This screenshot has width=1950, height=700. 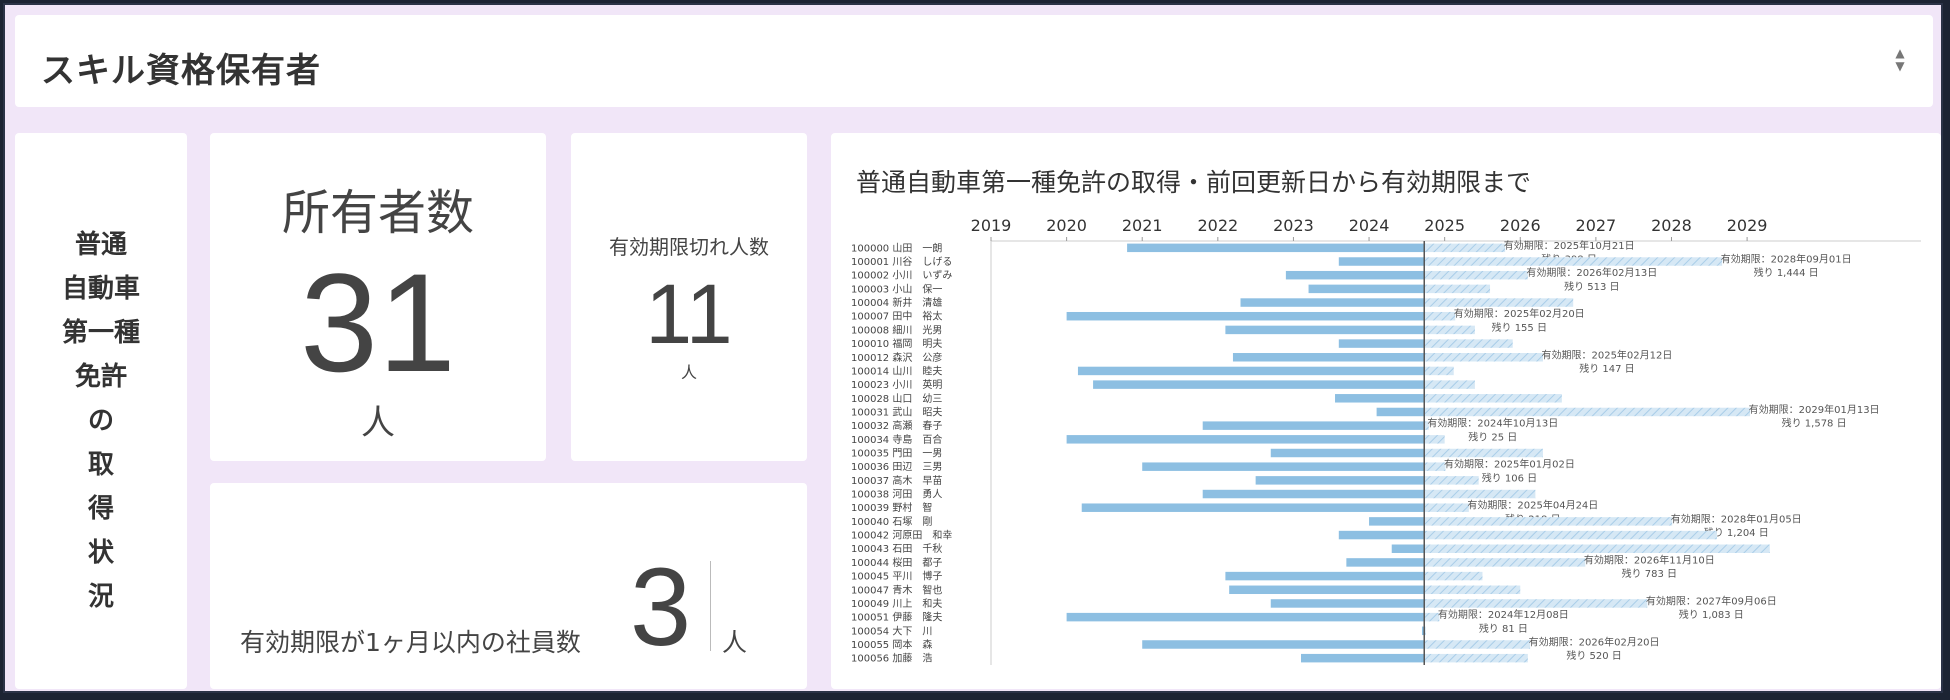 What do you see at coordinates (896, 454) in the screenshot?
I see `row-label: 100035 門田 一男` at bounding box center [896, 454].